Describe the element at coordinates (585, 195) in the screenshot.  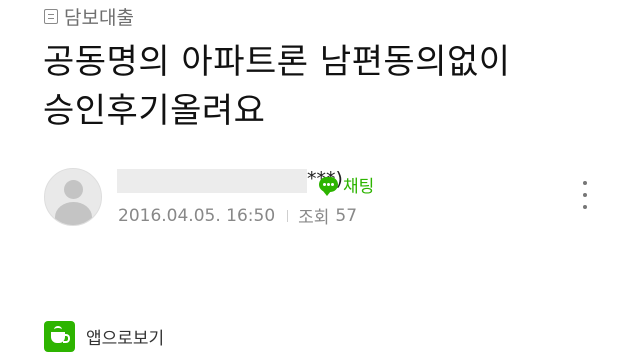
I see `more-options-icon` at that location.